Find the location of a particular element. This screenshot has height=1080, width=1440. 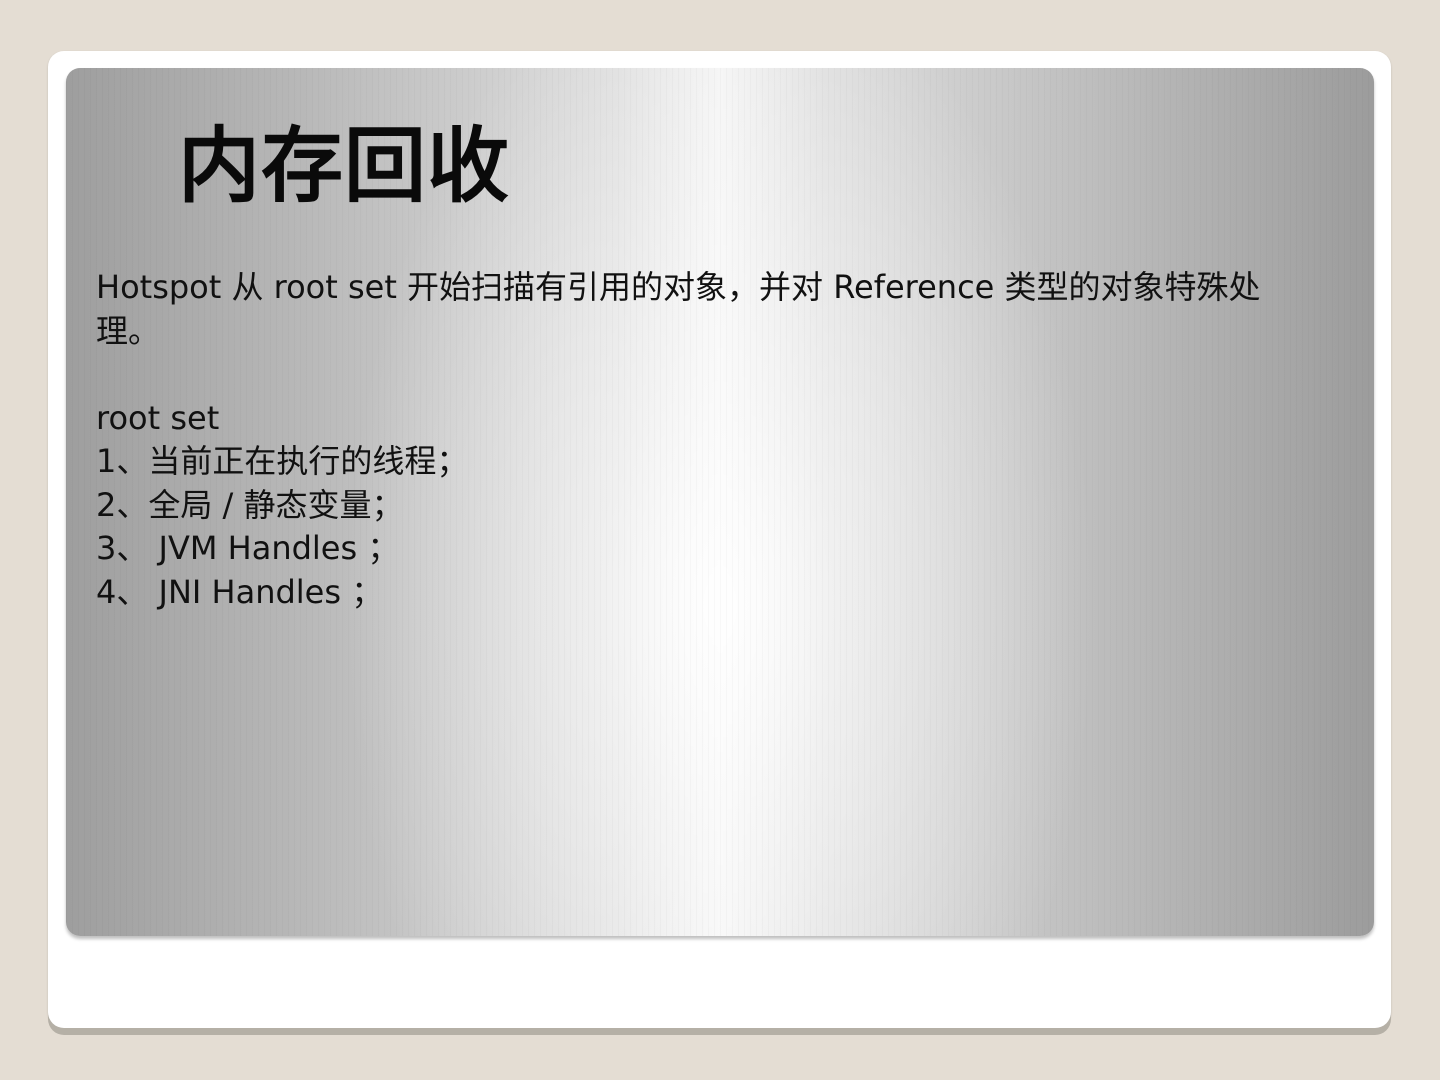

list-item: 3、 JVM Handles ； is located at coordinates (248, 548).